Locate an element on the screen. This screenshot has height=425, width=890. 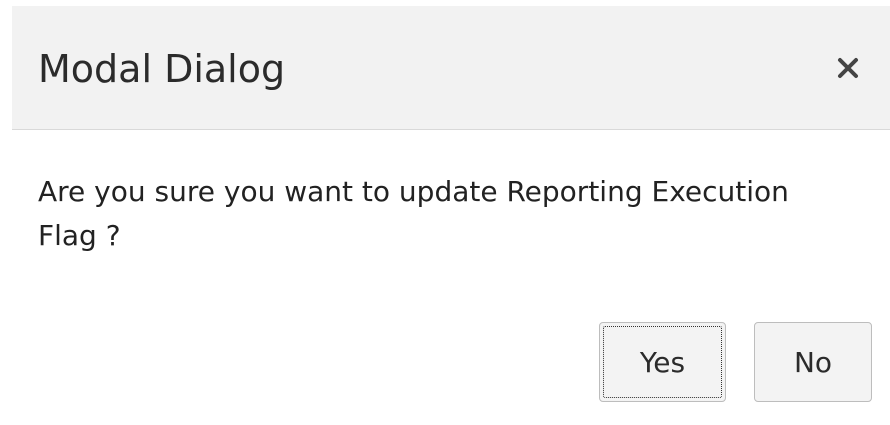
close-button is located at coordinates (848, 68).